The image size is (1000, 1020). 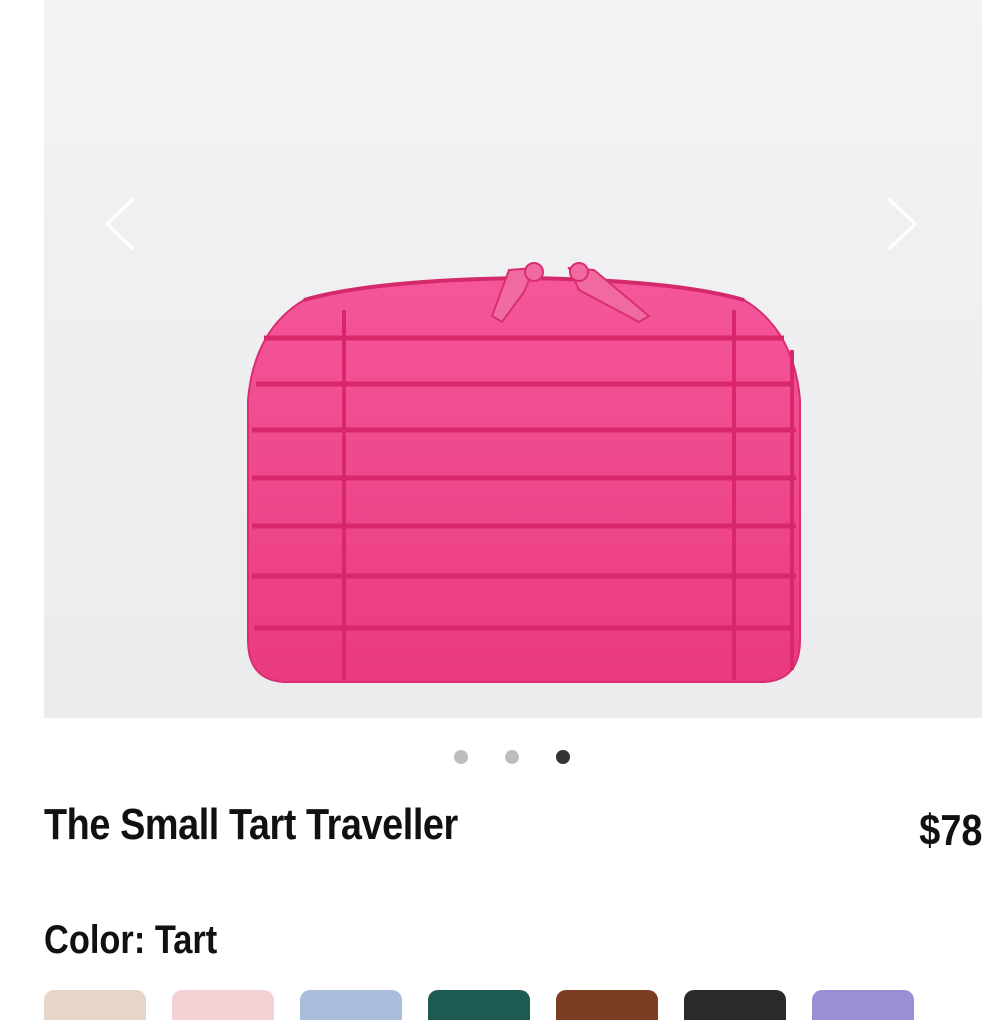 I want to click on chevron-right-icon, so click(x=902, y=224).